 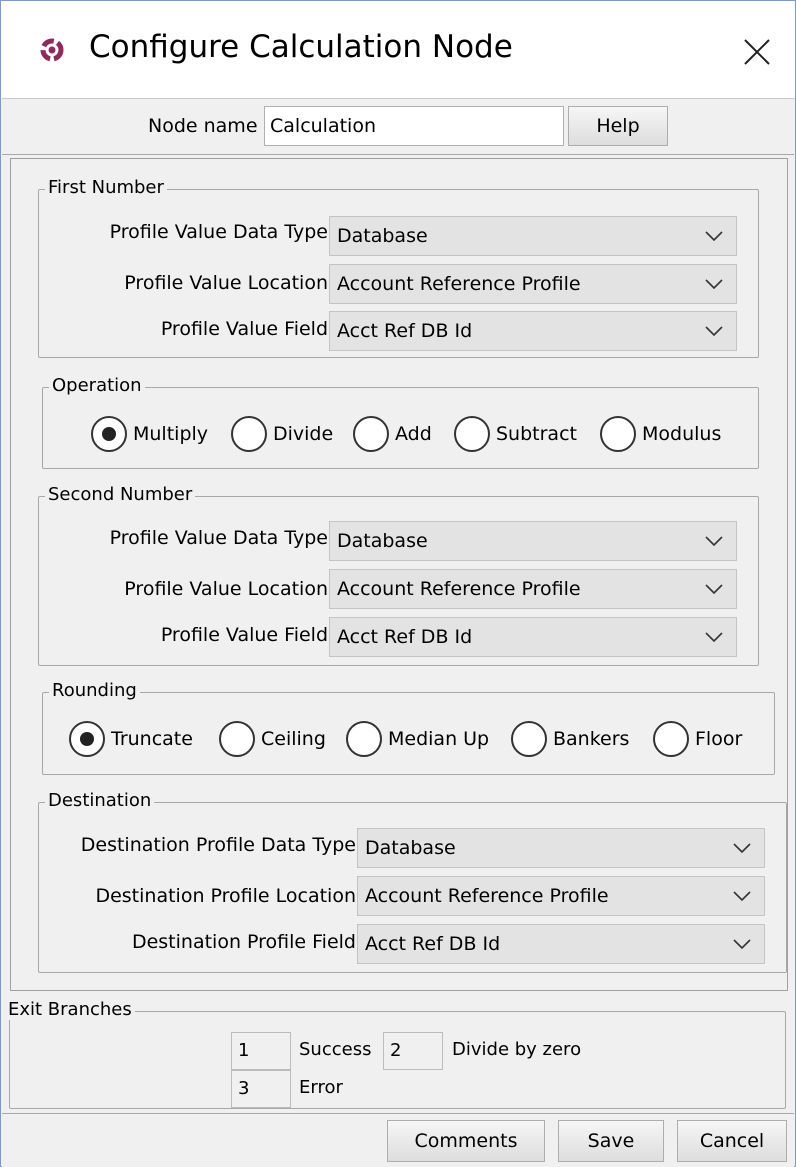 I want to click on second-field-value: Acct Ref DB Id, so click(x=405, y=637).